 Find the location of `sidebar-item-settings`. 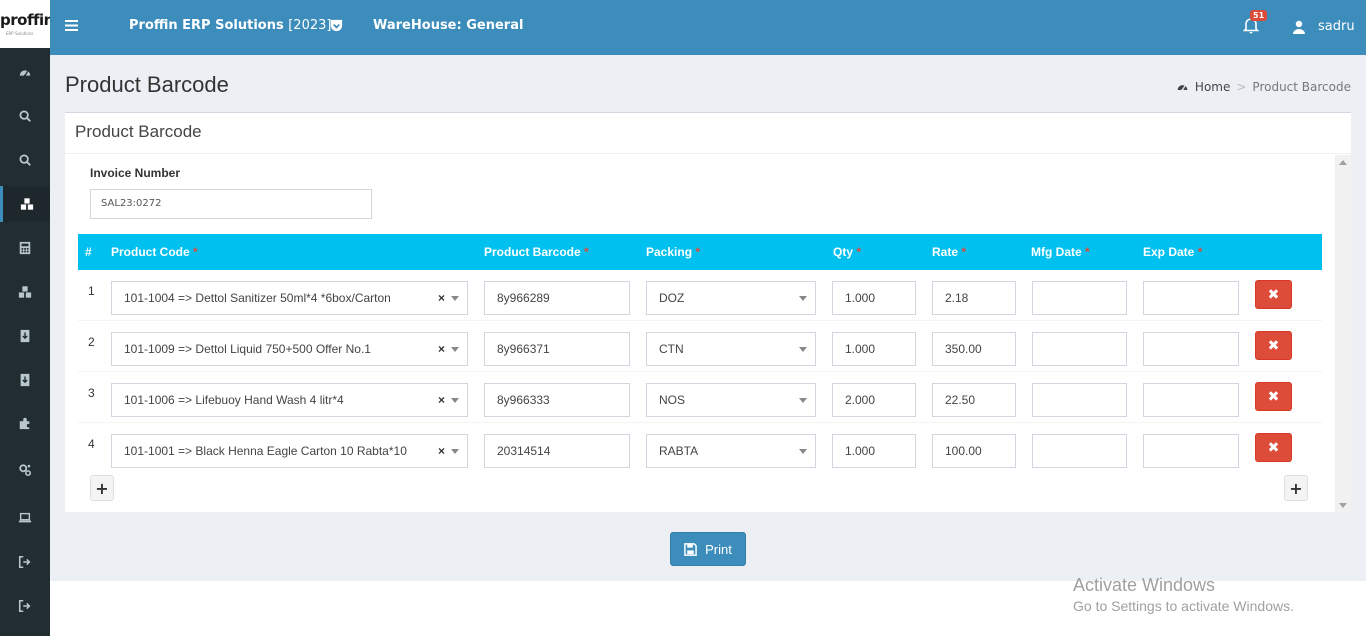

sidebar-item-settings is located at coordinates (25, 470).